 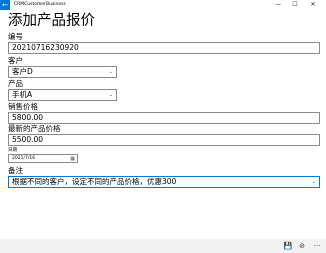 I want to click on calendar-icon: ▦, so click(x=72, y=159).